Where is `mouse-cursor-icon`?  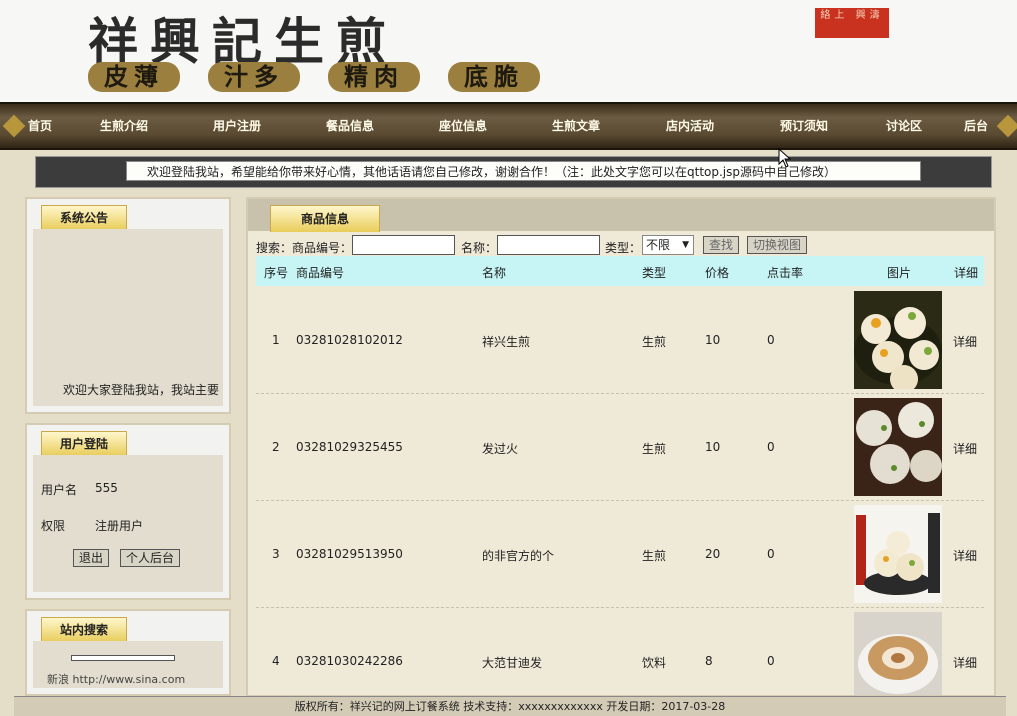
mouse-cursor-icon is located at coordinates (785, 158).